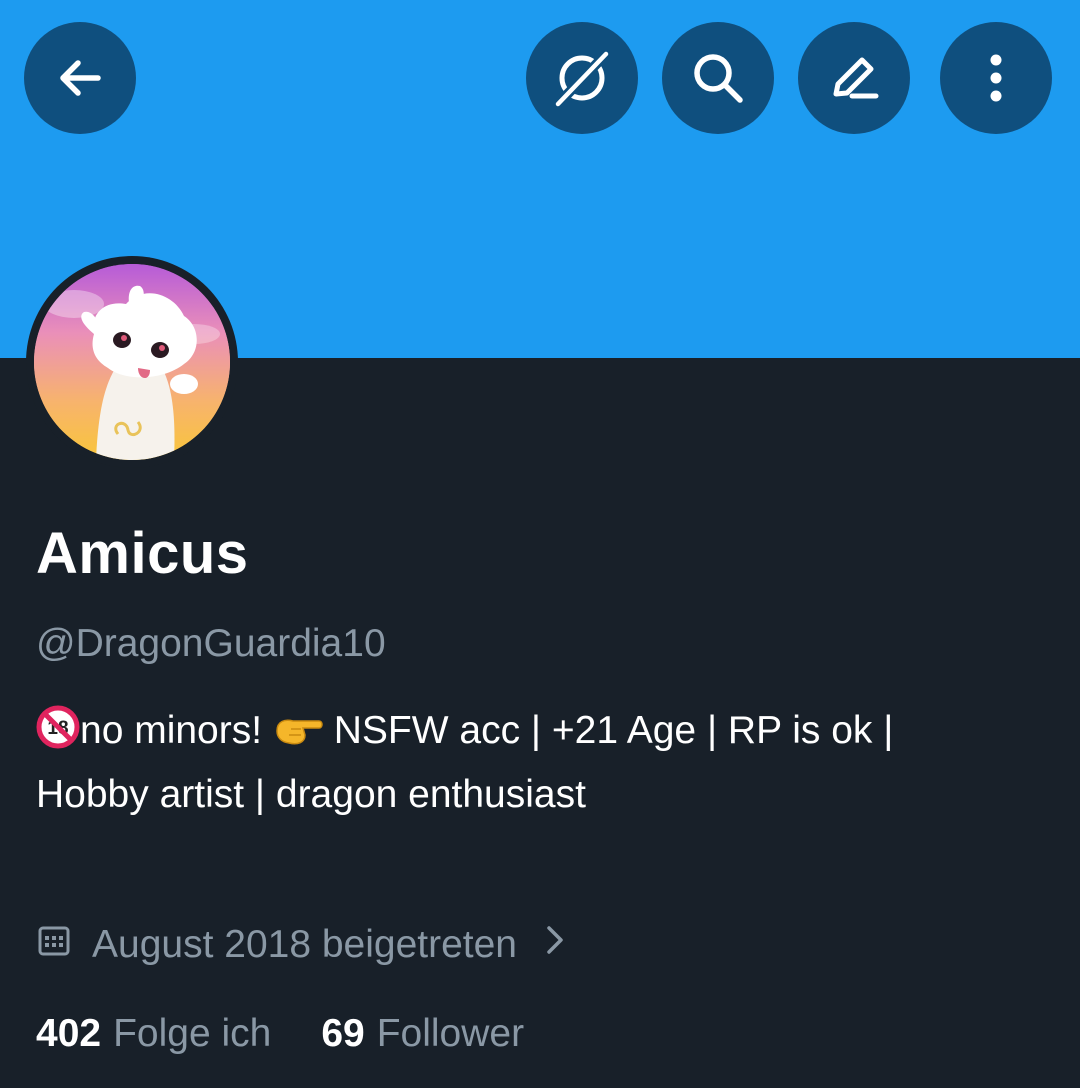  I want to click on grok-icon, so click(582, 79).